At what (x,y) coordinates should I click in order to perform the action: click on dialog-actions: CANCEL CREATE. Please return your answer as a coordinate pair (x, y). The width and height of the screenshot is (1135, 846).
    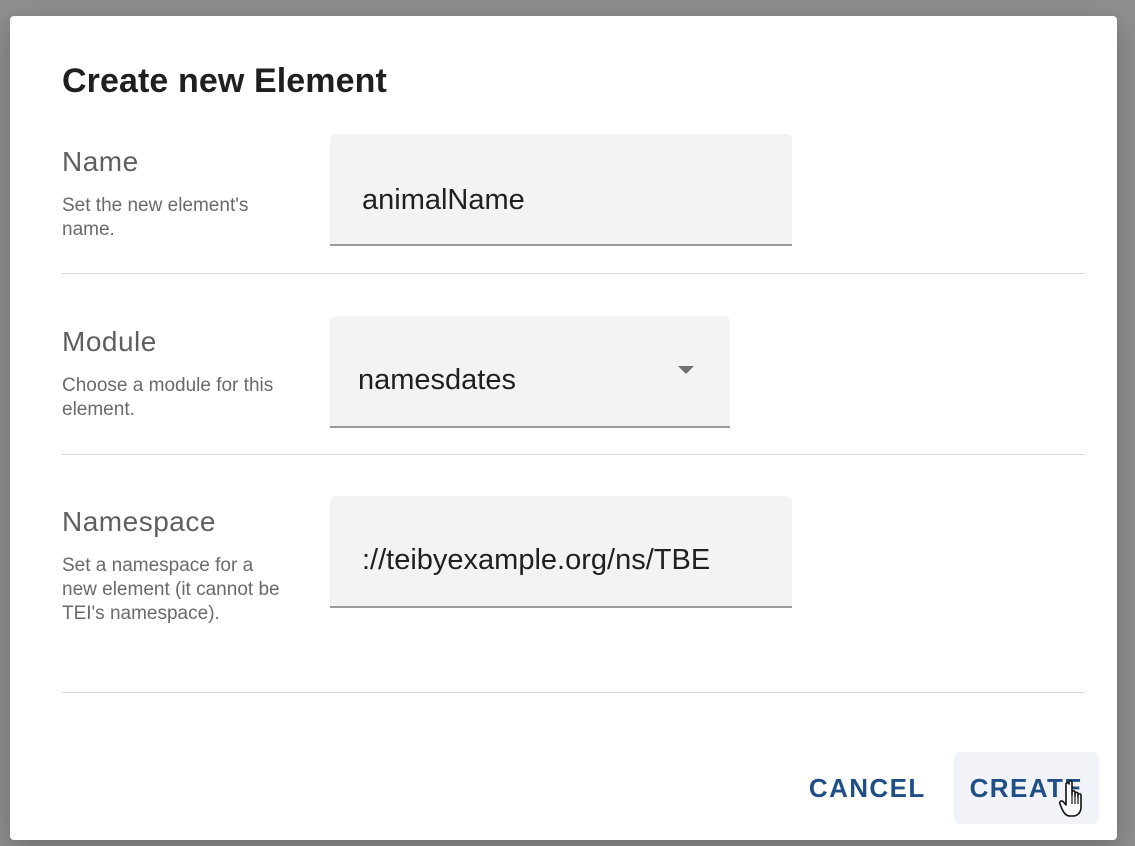
    Looking at the image, I should click on (946, 788).